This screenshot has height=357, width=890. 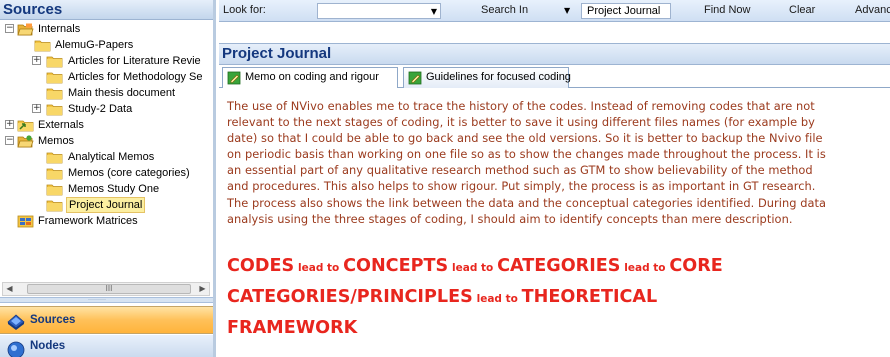 I want to click on heading-framework: FRAMEWORK, so click(x=292, y=328).